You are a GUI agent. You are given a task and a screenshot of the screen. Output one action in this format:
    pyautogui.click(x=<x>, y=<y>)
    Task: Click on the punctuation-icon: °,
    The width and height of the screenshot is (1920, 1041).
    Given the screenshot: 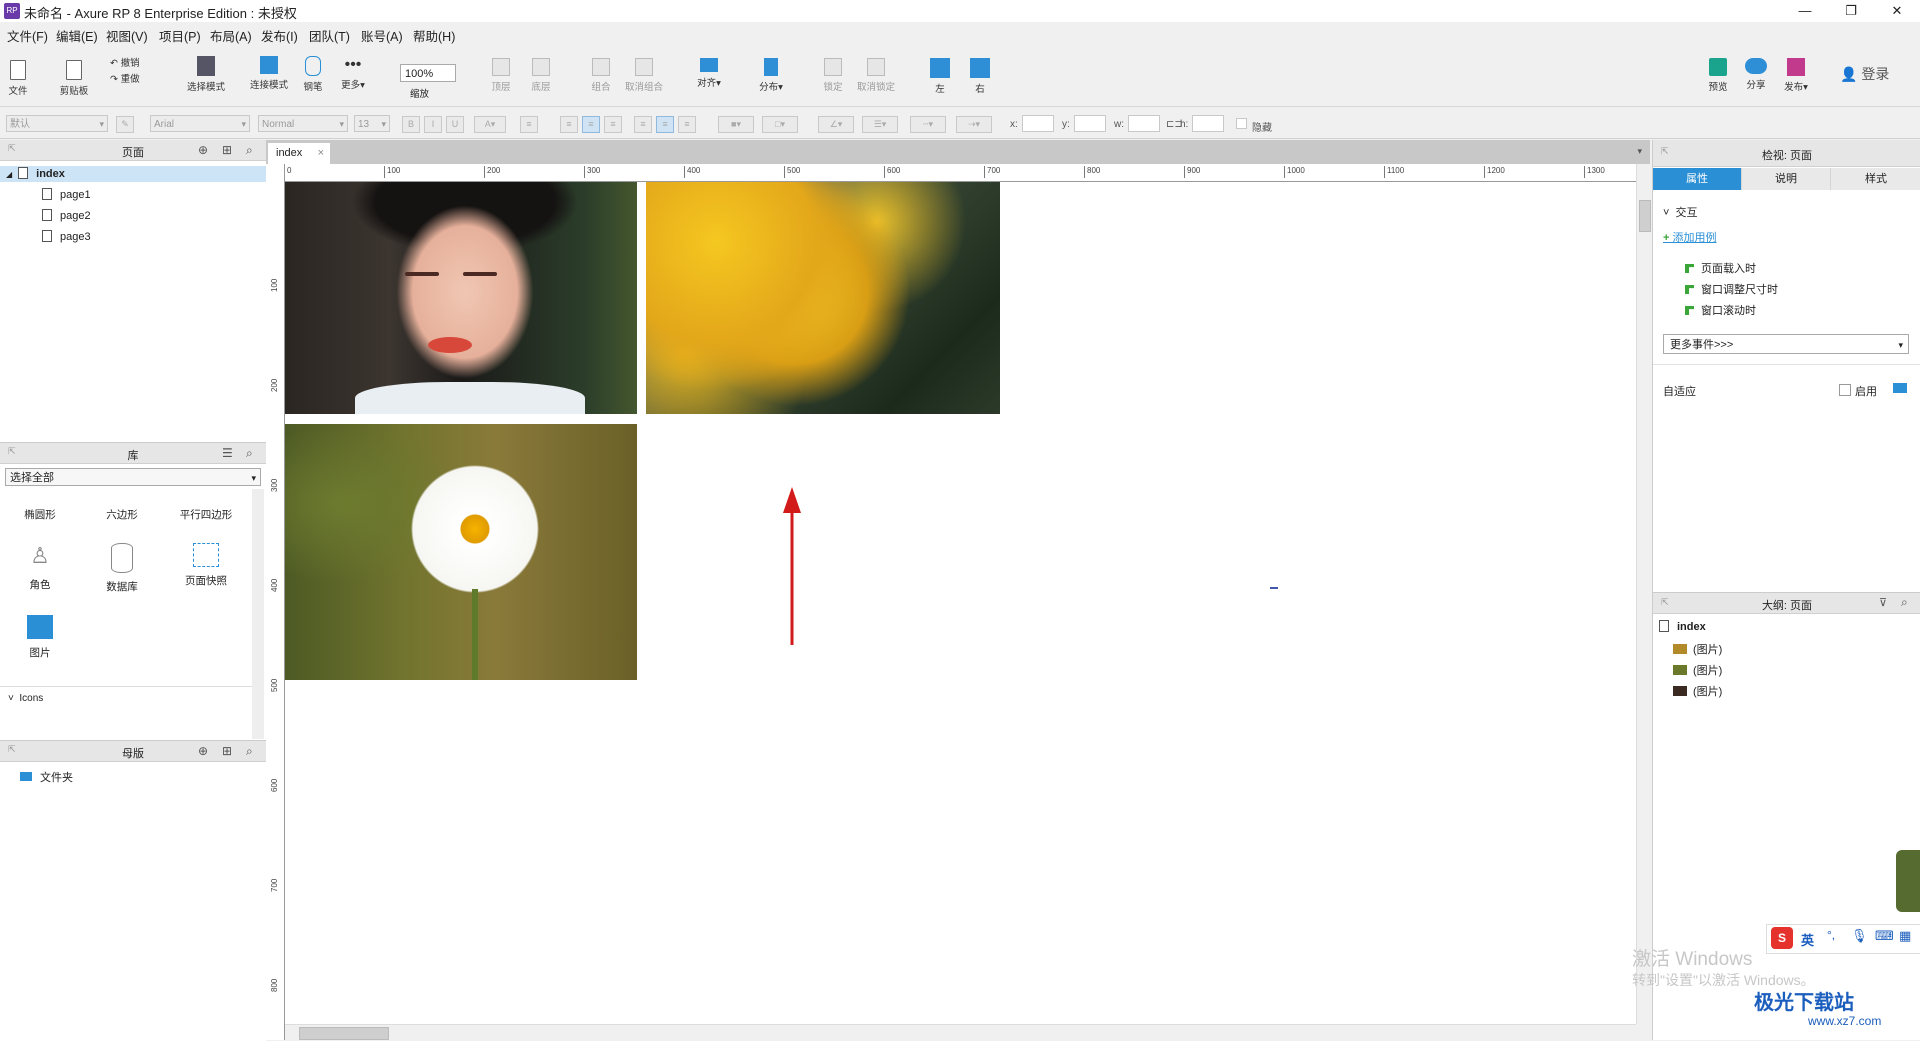 What is the action you would take?
    pyautogui.click(x=1831, y=935)
    